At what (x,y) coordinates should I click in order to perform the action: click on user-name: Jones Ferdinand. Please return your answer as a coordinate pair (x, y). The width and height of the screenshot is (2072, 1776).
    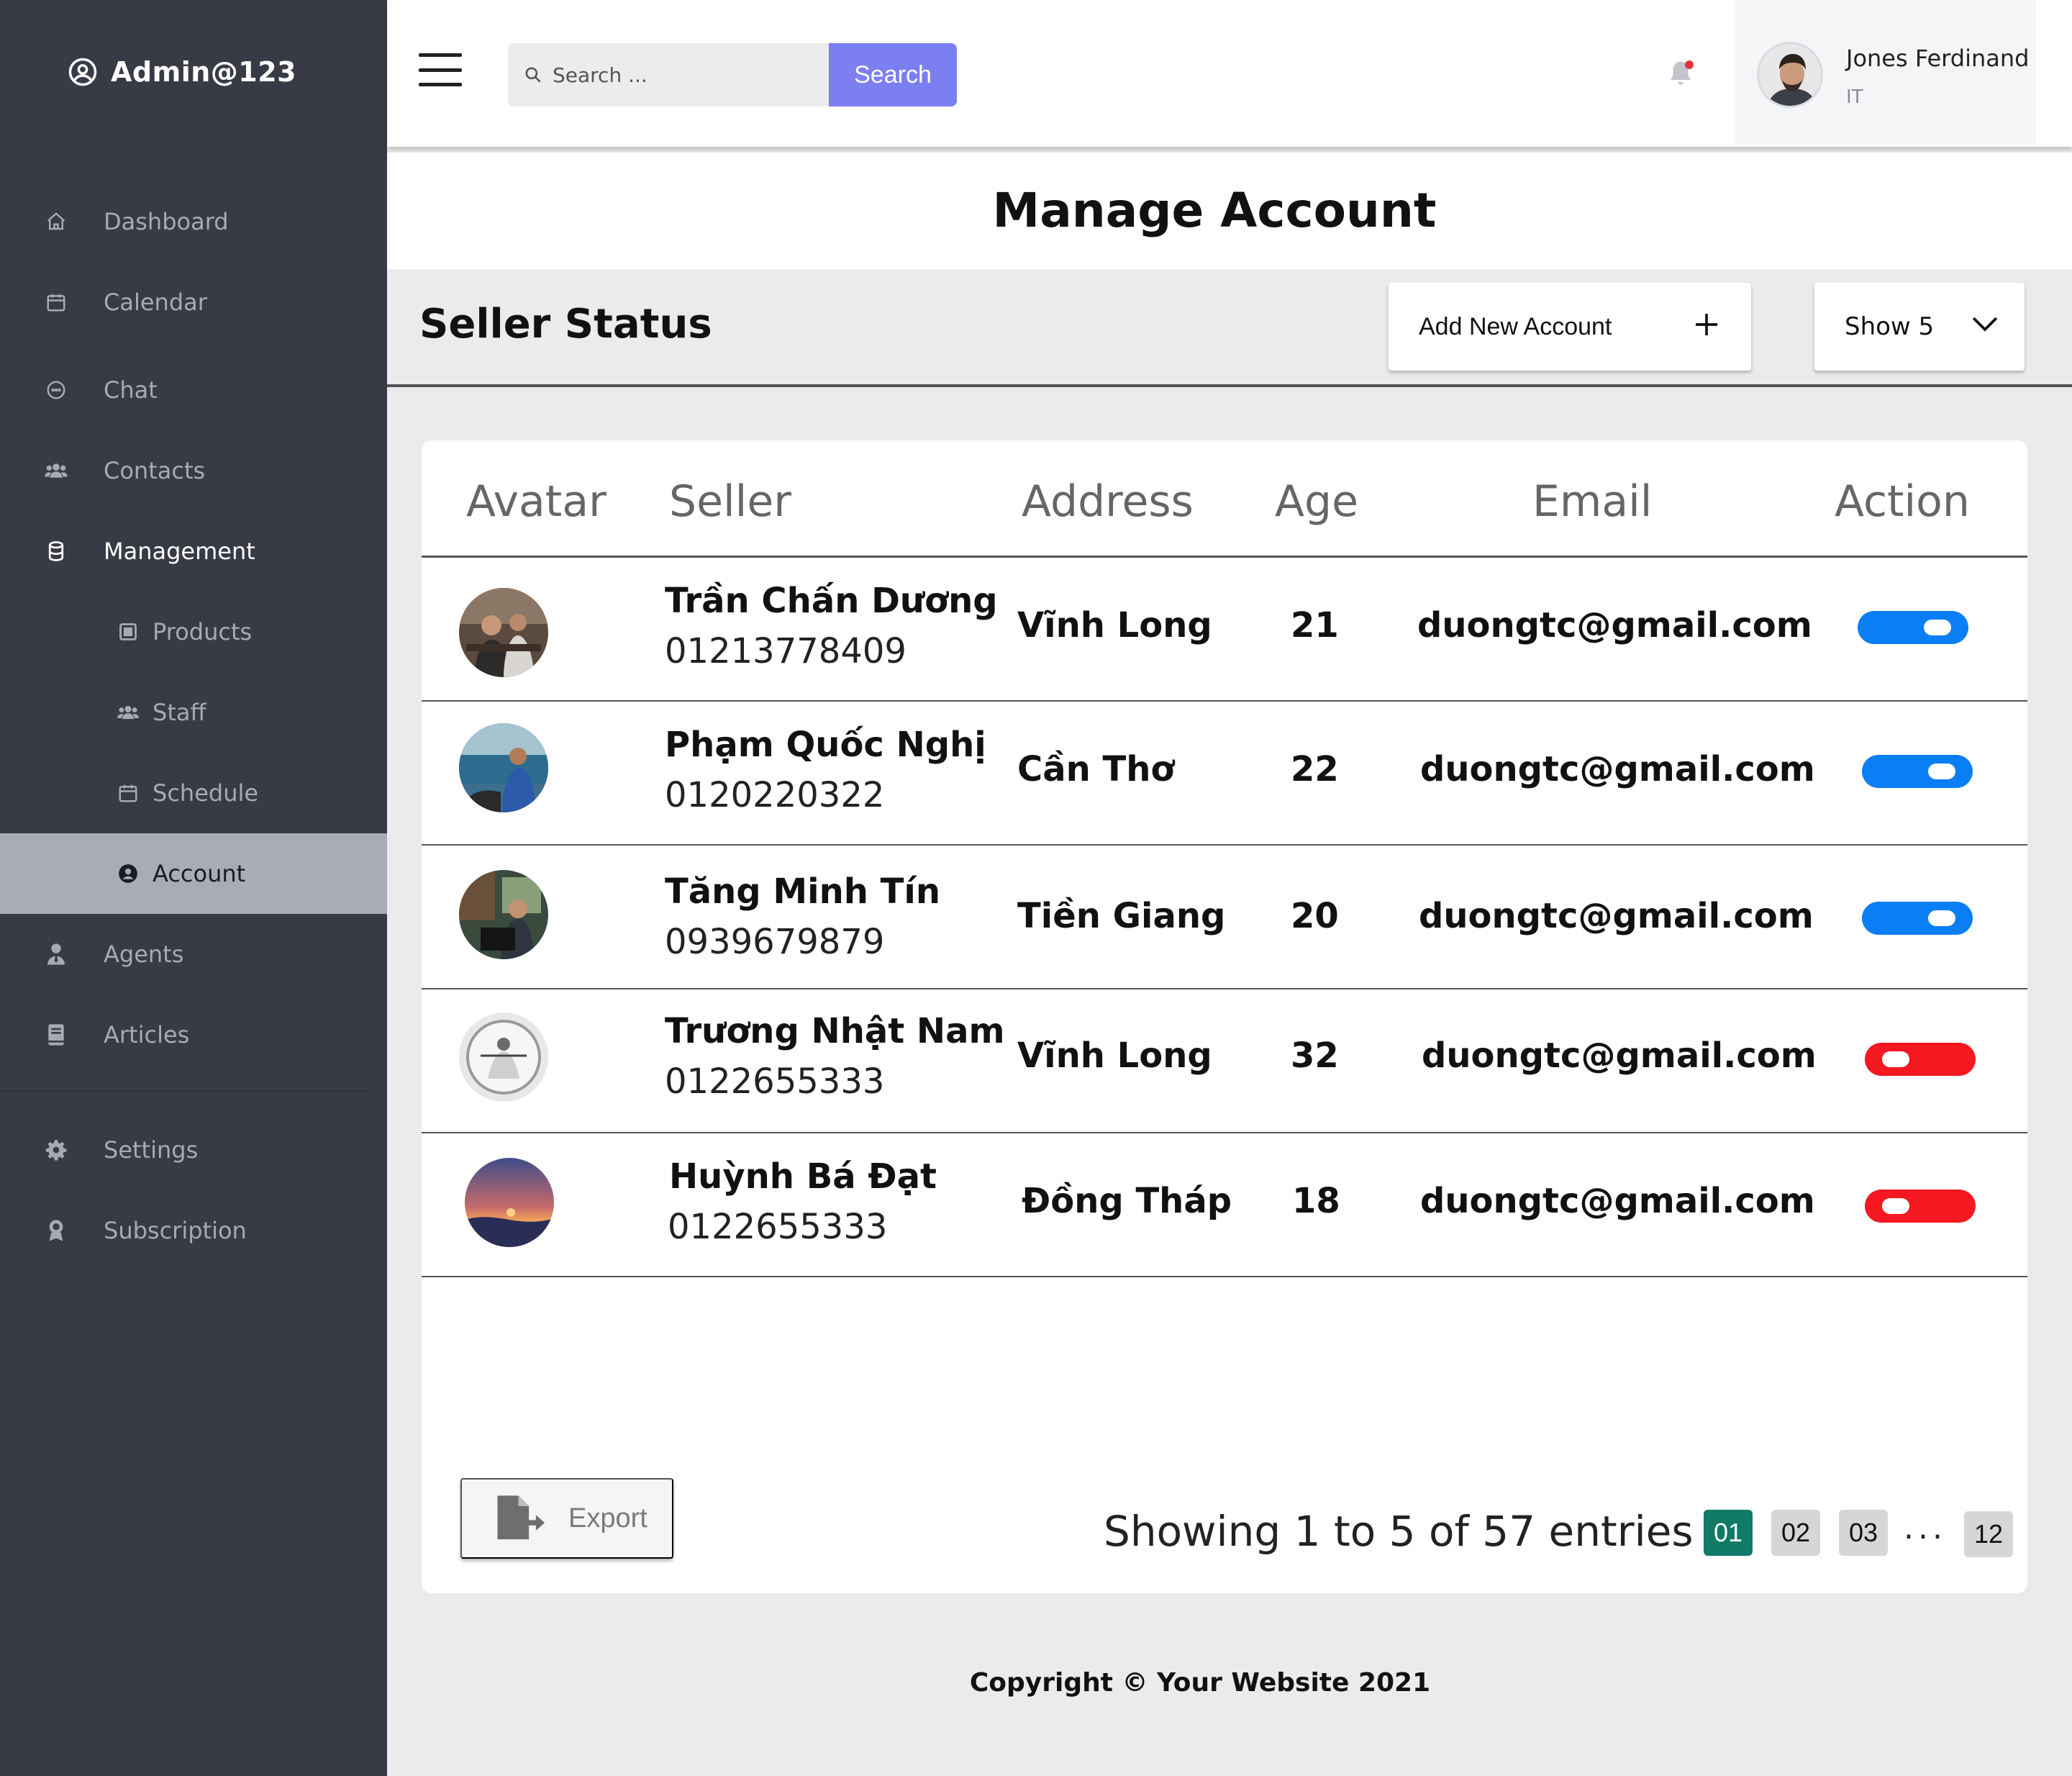
    Looking at the image, I should click on (1938, 59).